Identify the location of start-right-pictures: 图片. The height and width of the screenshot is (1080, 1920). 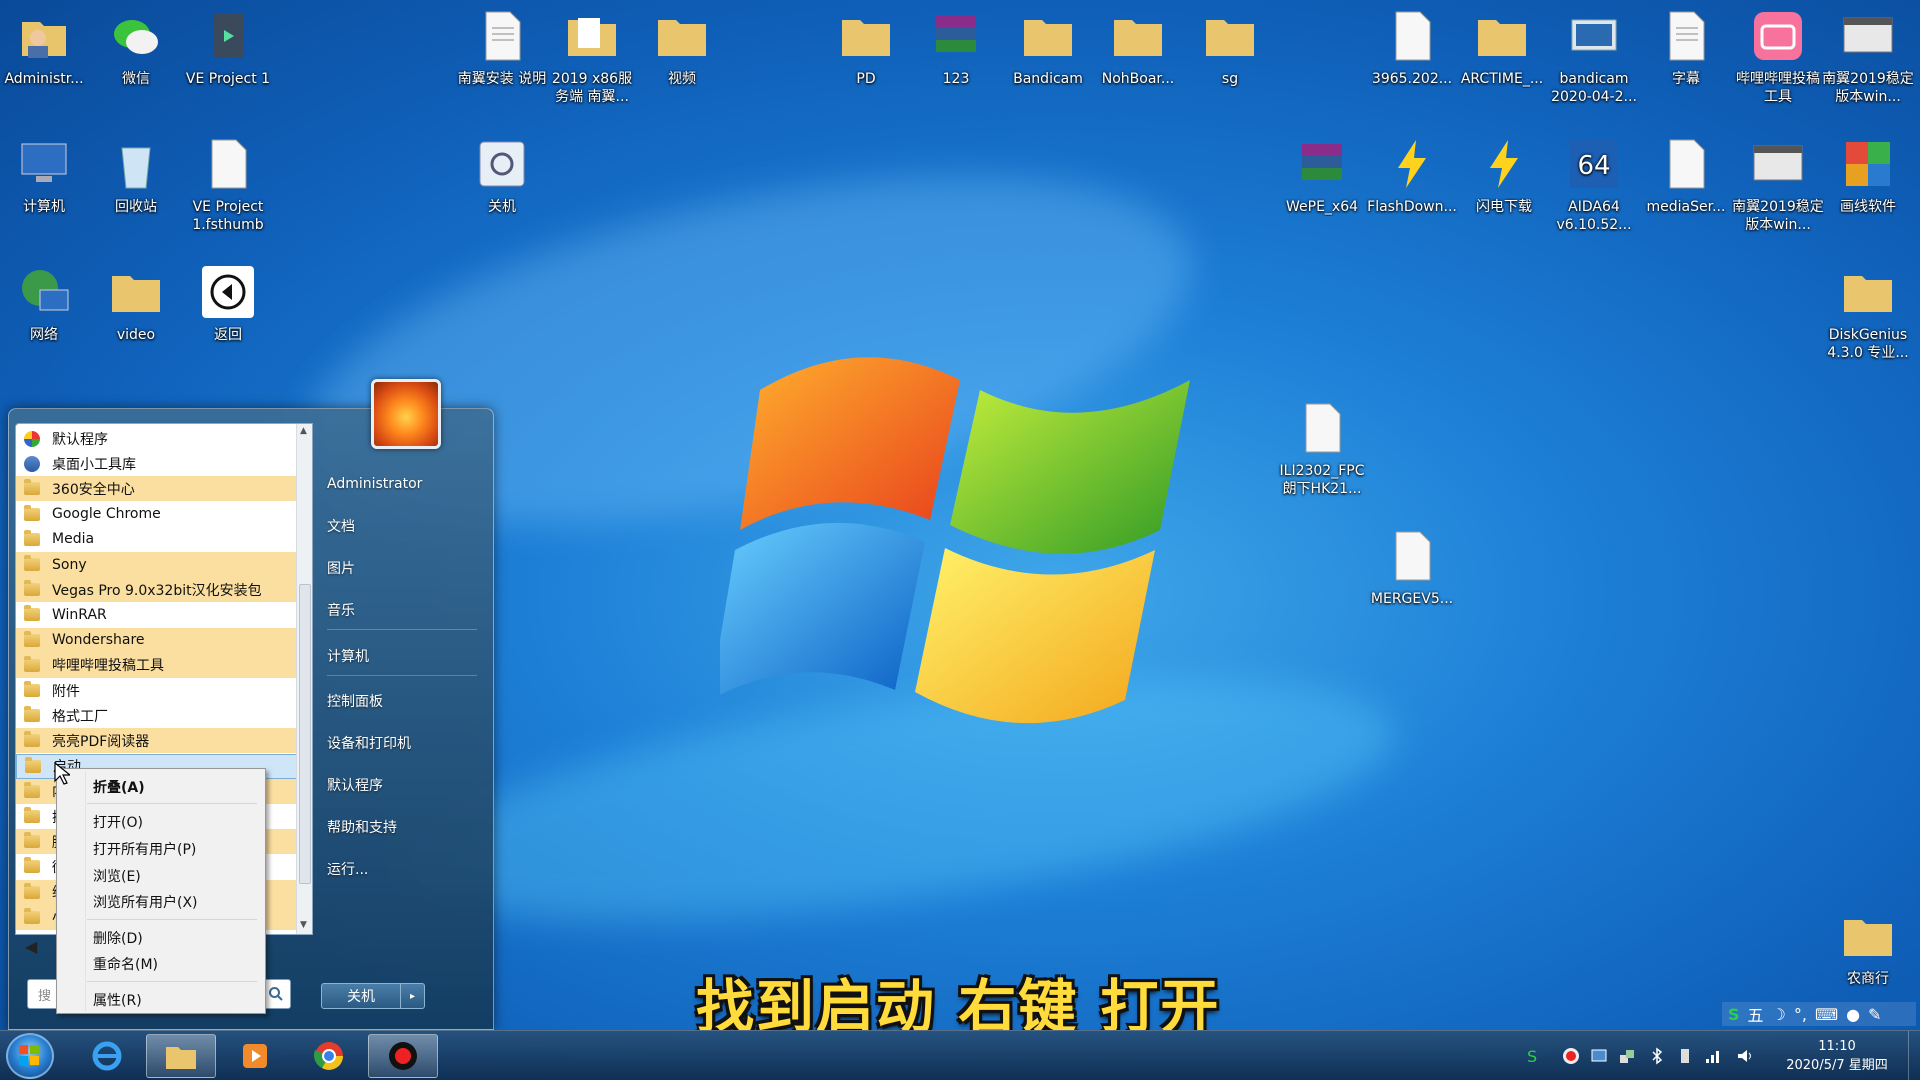
(407, 568).